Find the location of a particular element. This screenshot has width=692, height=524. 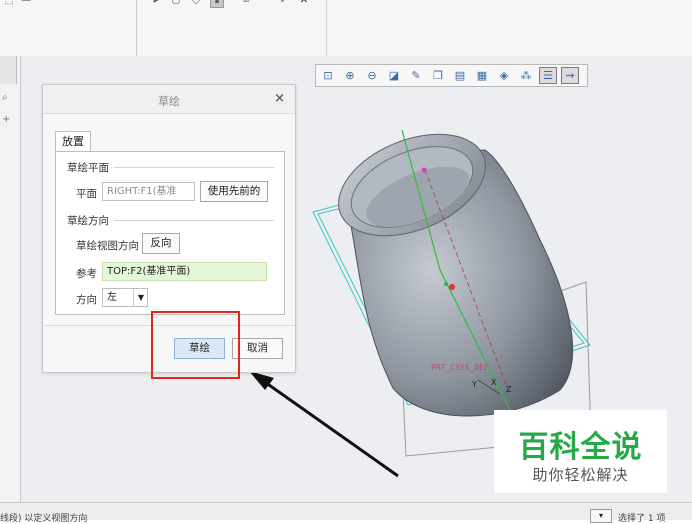

annotation-arrow-line is located at coordinates (330, 428).